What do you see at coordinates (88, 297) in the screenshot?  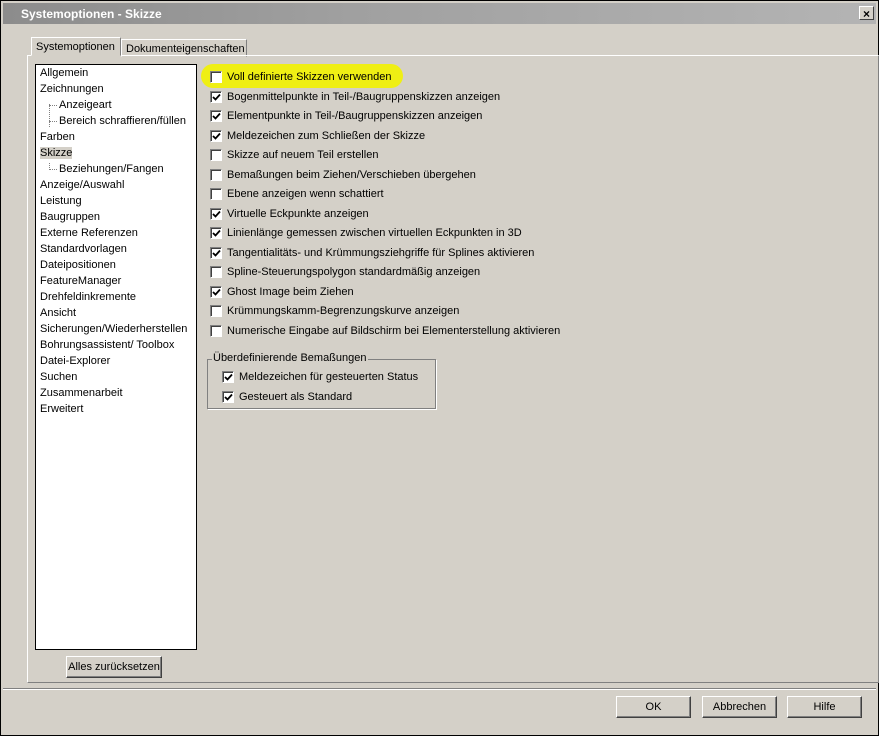 I see `tree-item-drehfeldinkremente: Drehfeldinkremente` at bounding box center [88, 297].